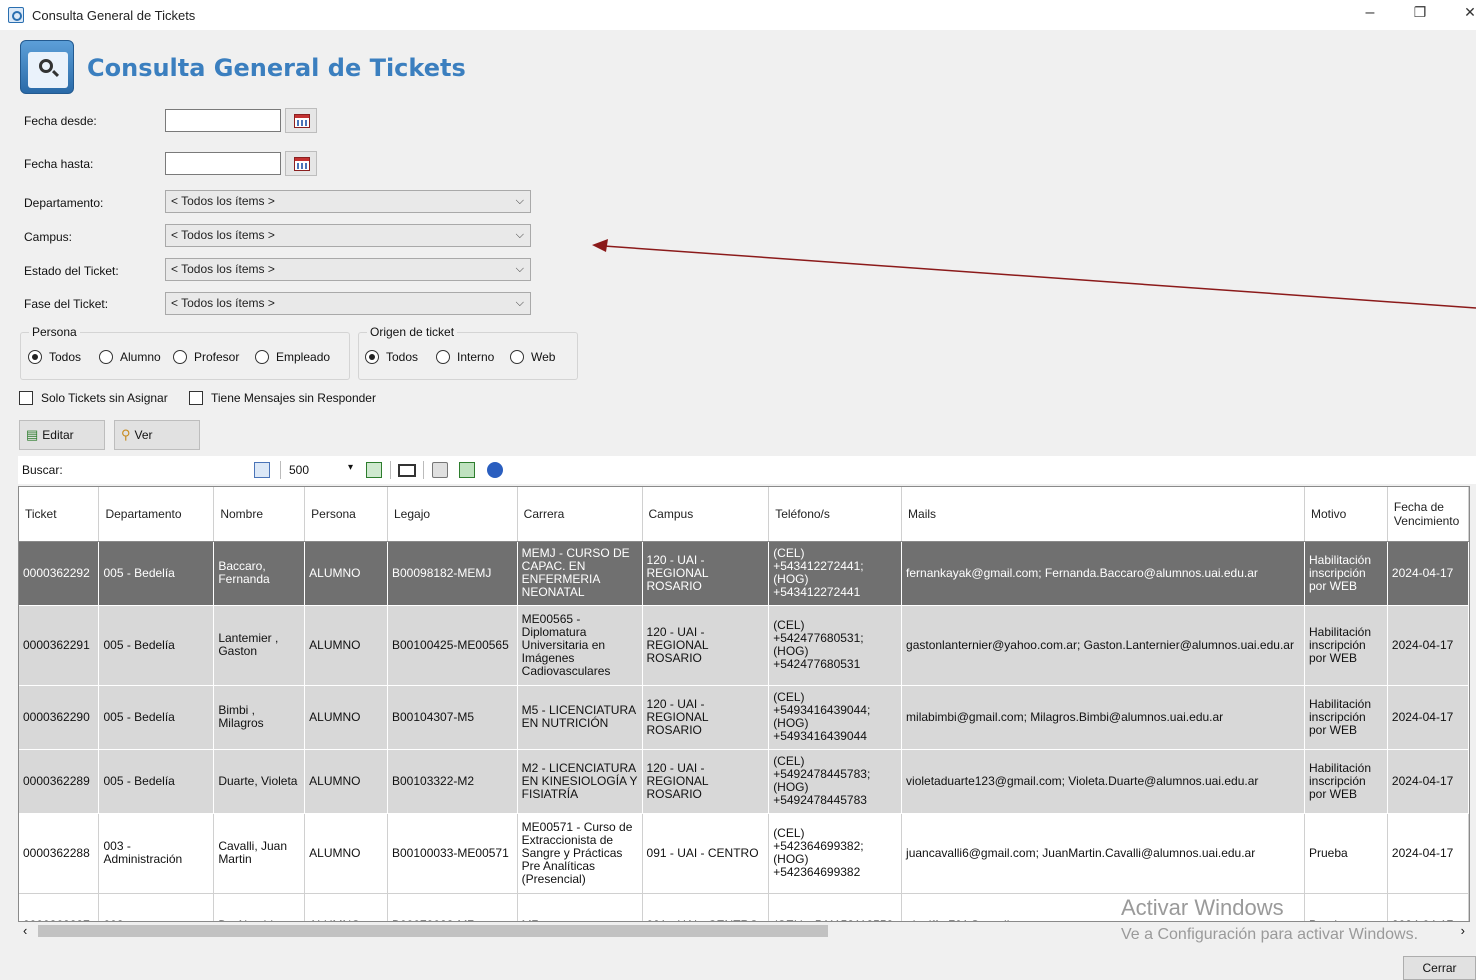  What do you see at coordinates (412, 332) in the screenshot?
I see `origen-group-title: Origen de ticket` at bounding box center [412, 332].